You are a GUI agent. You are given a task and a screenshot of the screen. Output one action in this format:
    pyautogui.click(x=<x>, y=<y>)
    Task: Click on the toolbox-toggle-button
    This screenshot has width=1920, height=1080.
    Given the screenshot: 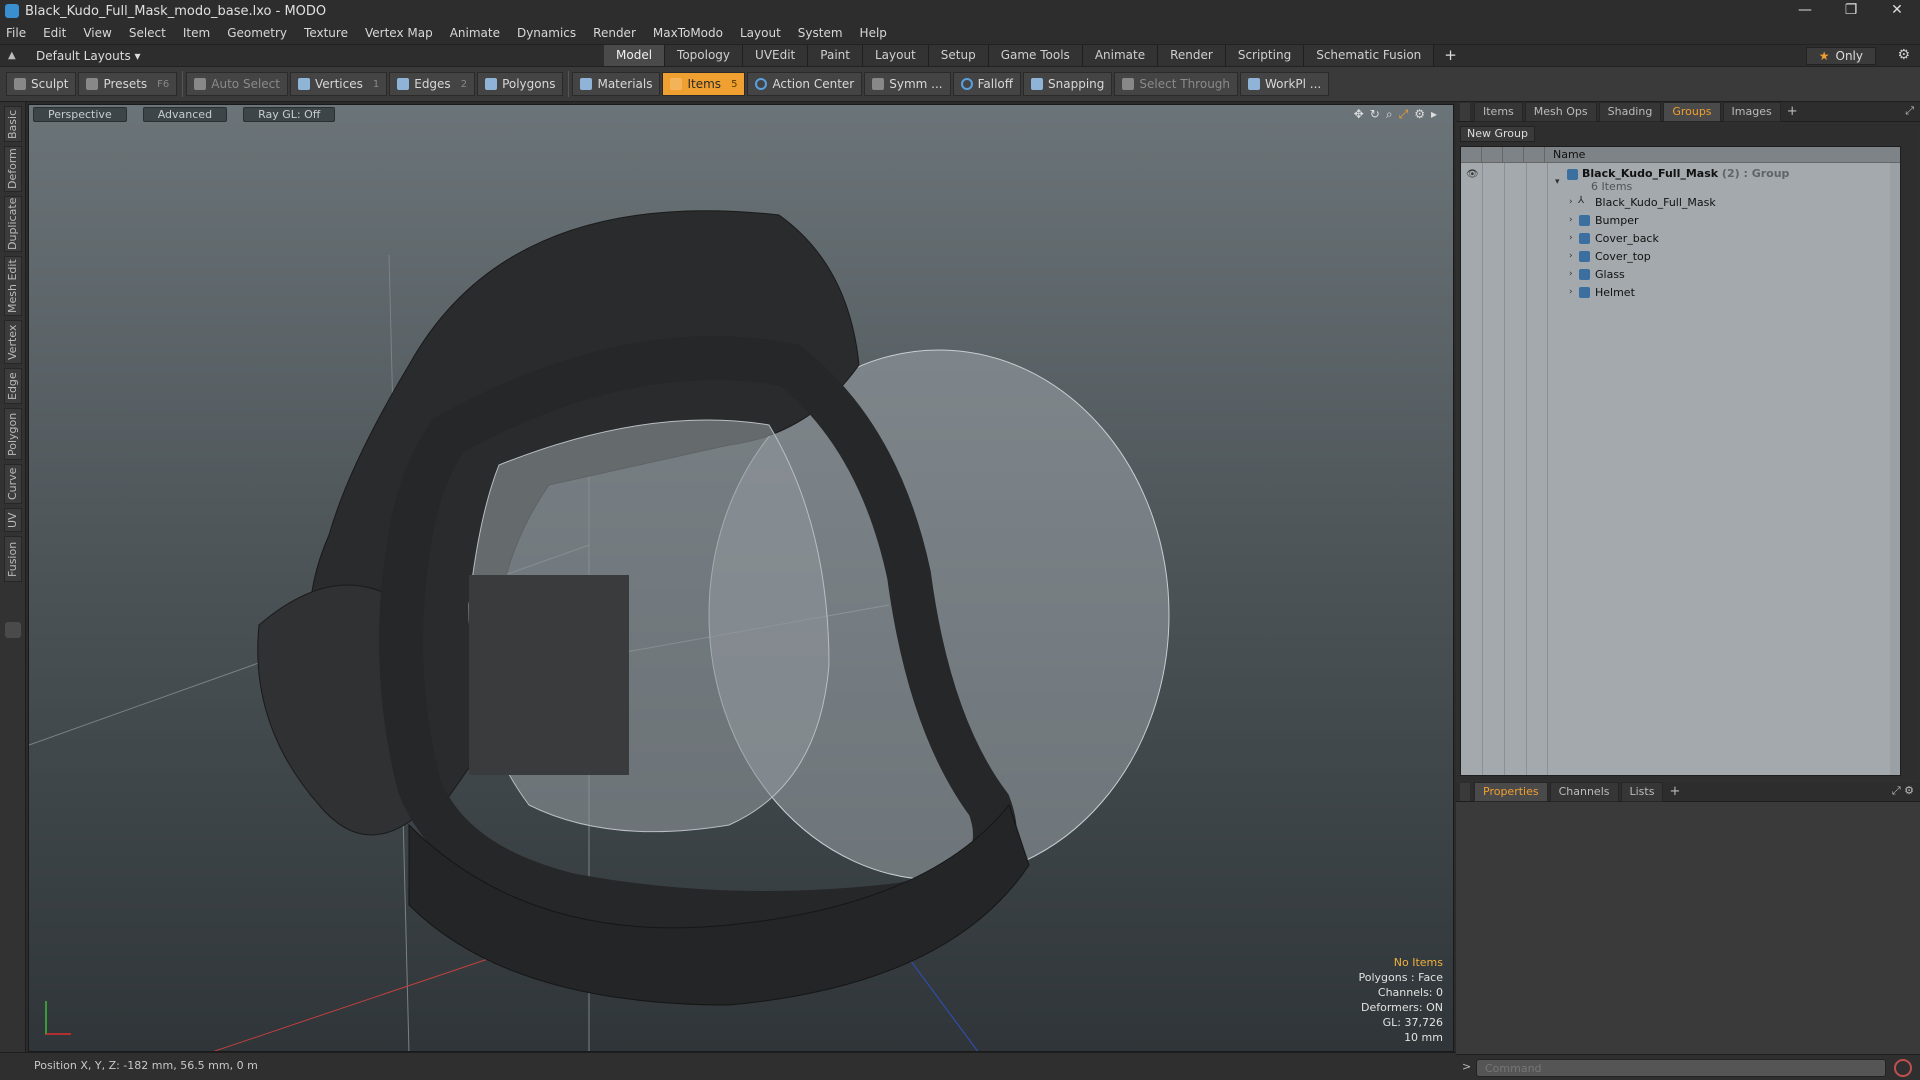 What is the action you would take?
    pyautogui.click(x=13, y=630)
    